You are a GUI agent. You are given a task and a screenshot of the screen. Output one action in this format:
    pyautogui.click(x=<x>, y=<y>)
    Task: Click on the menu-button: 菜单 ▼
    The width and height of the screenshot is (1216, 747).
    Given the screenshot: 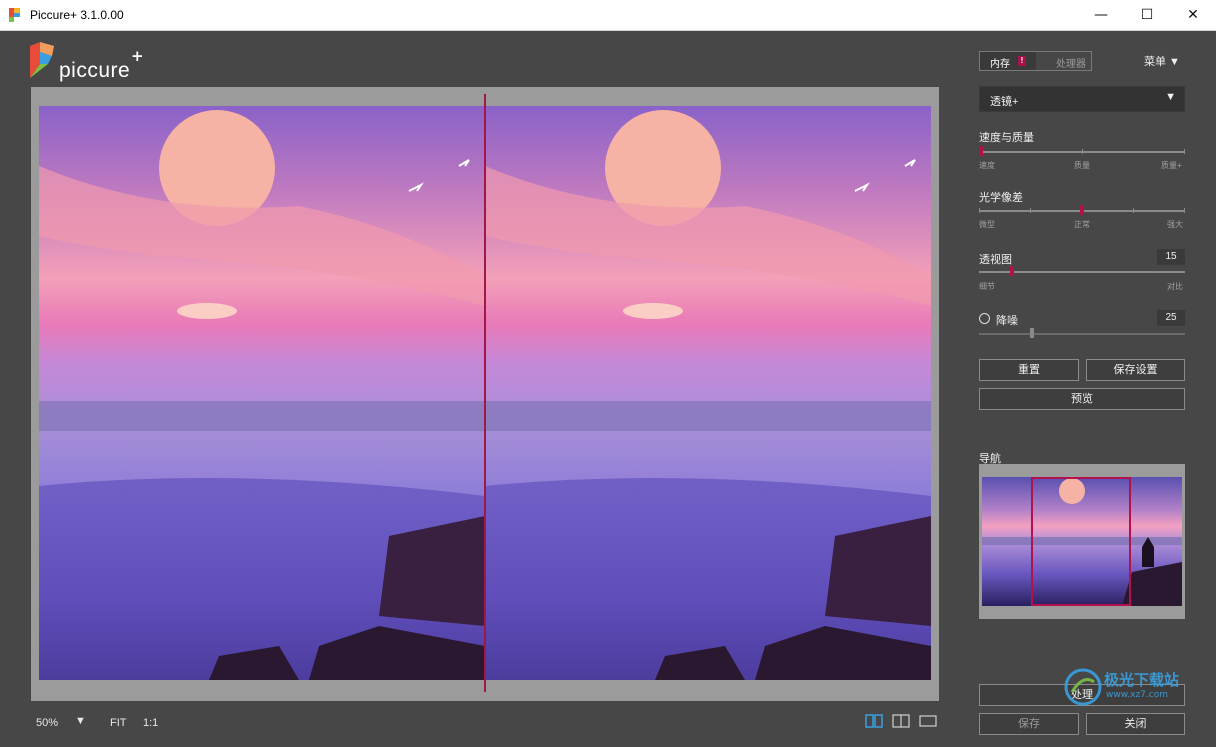 What is the action you would take?
    pyautogui.click(x=1162, y=61)
    